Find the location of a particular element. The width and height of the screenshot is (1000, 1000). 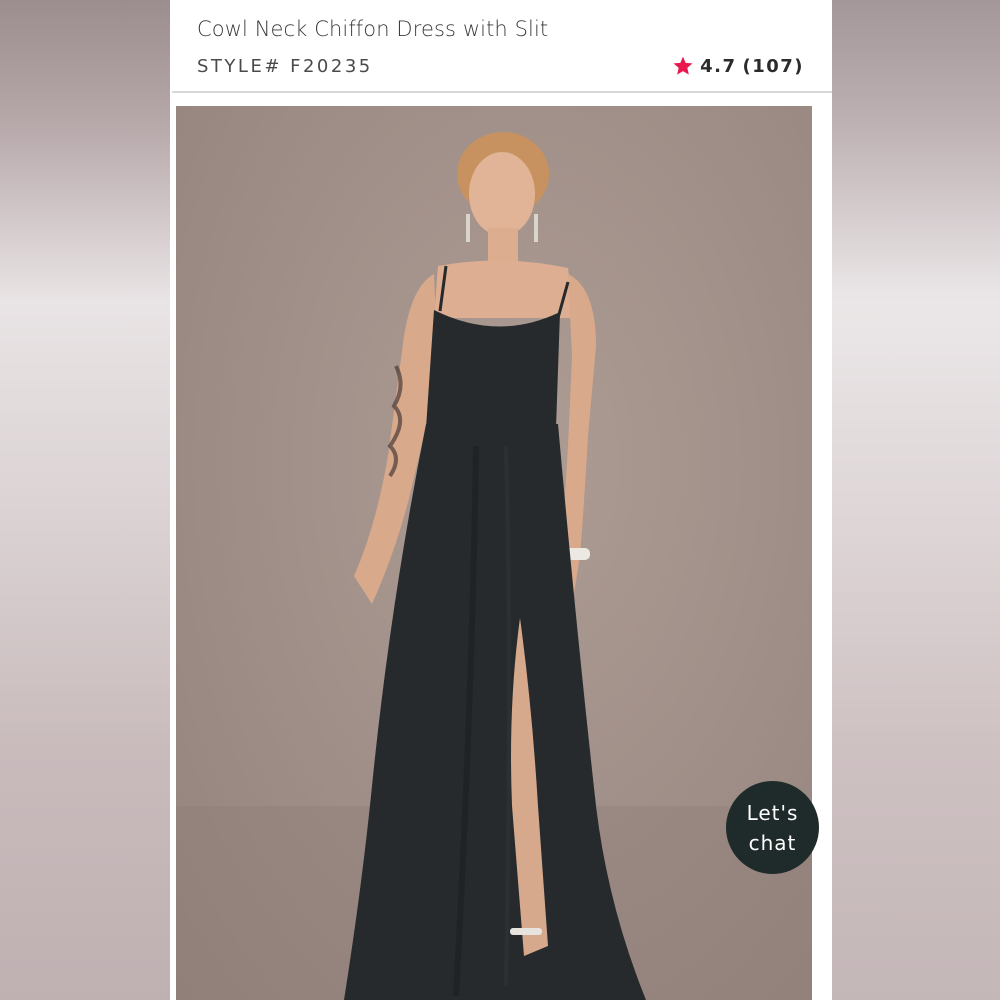

chat-label-line2: chat is located at coordinates (772, 842).